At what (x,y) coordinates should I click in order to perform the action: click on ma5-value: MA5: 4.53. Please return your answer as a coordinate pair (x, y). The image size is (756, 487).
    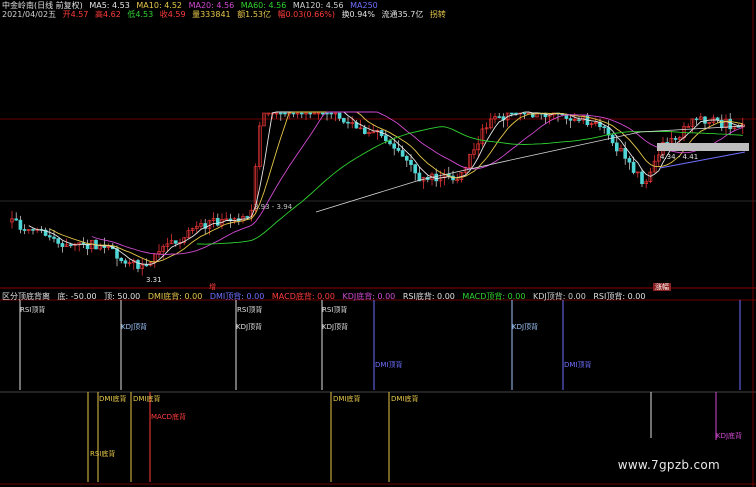
    Looking at the image, I should click on (109, 5).